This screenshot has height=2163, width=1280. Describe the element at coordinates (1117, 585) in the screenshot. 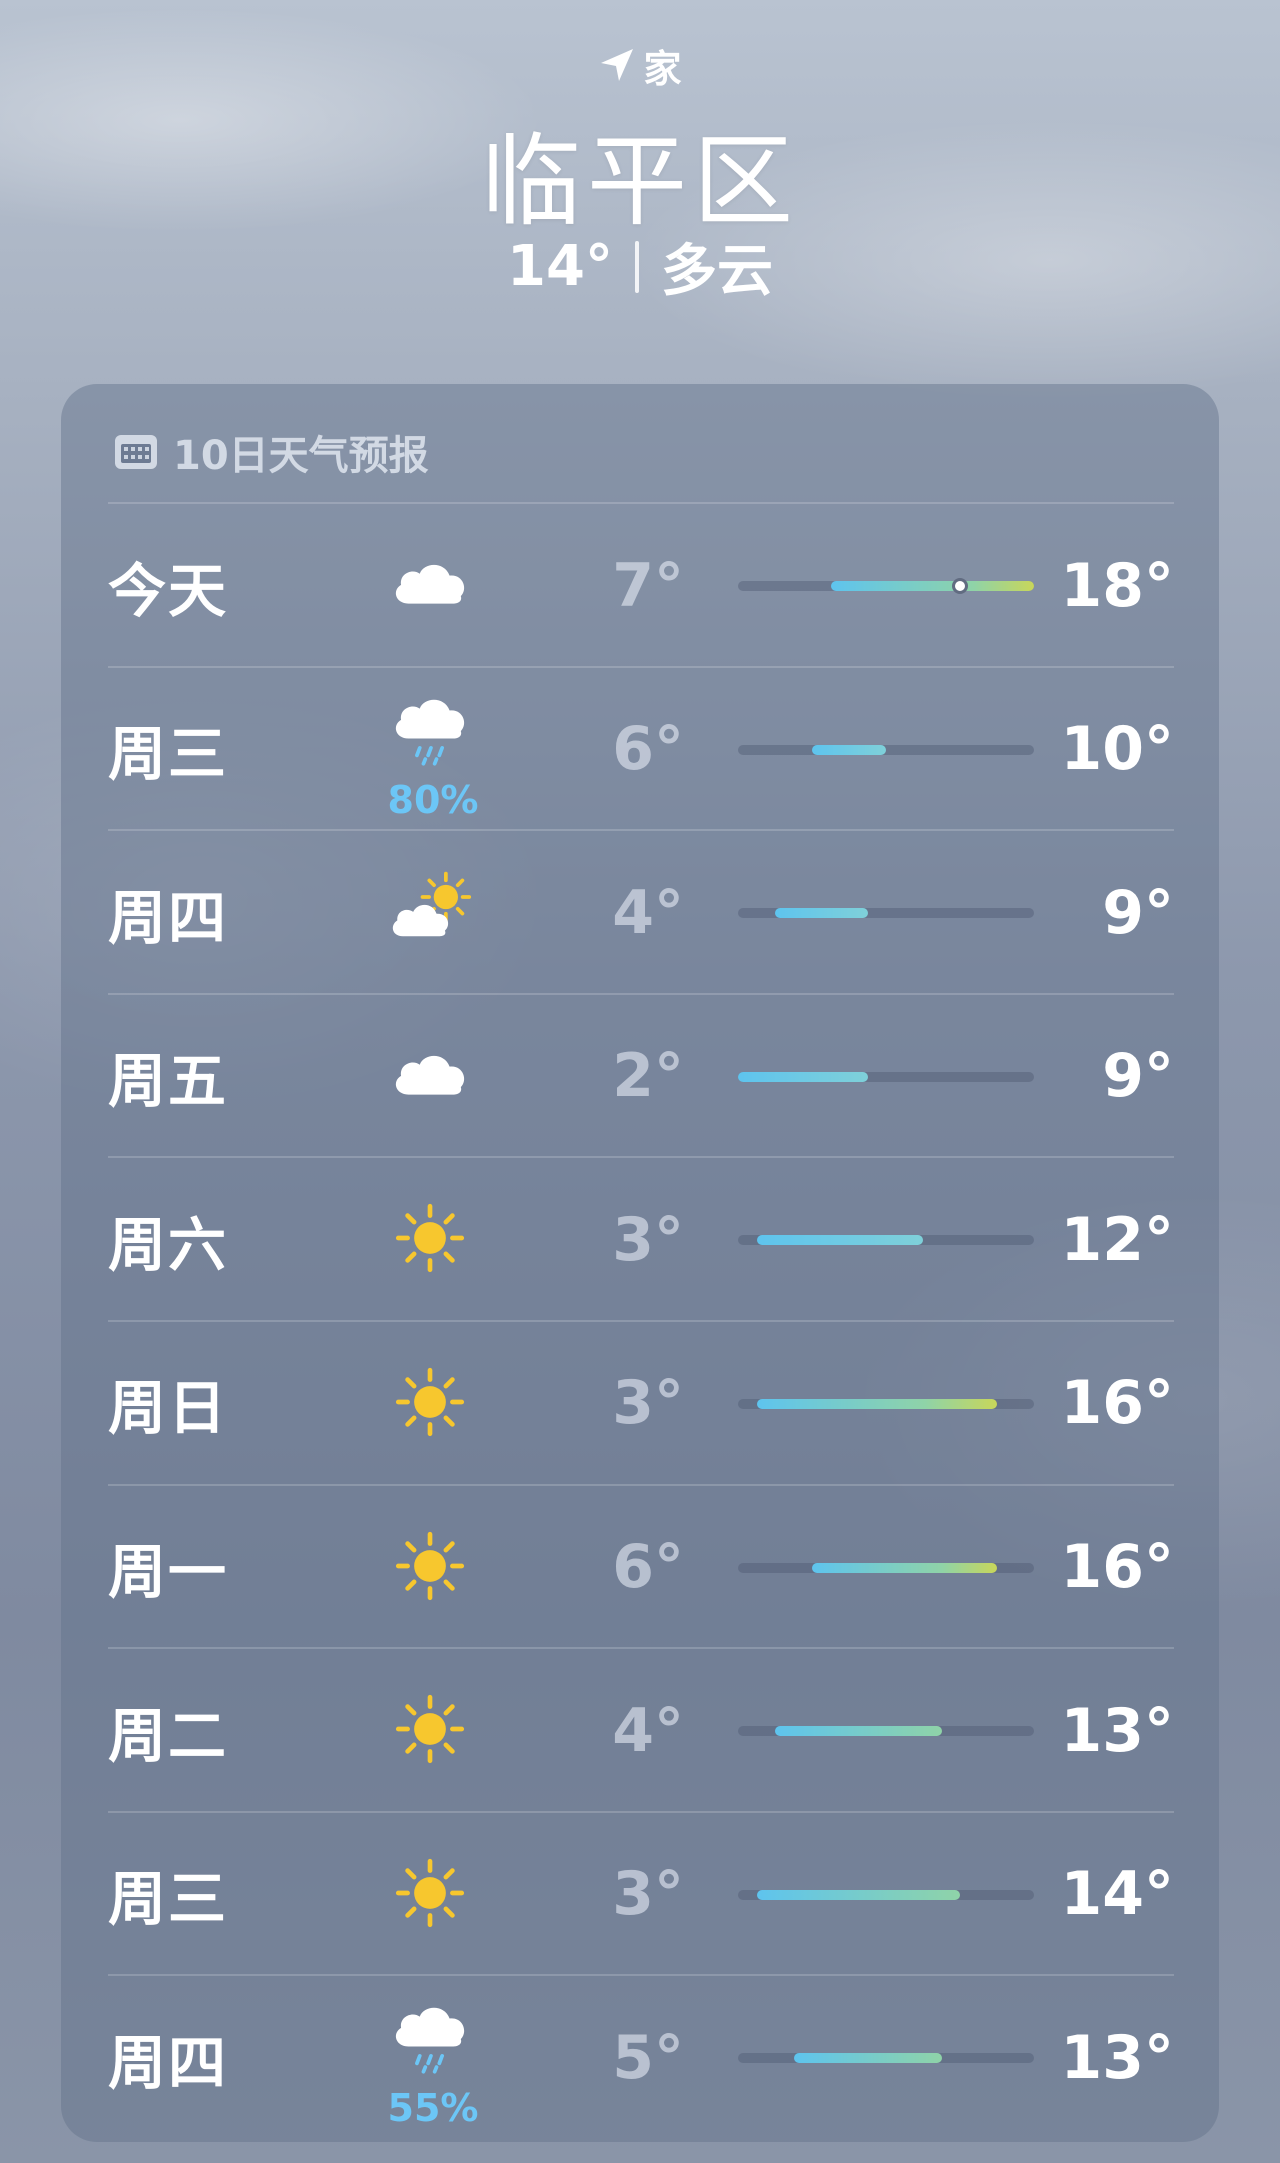

I see `high-temperature: 18°` at that location.